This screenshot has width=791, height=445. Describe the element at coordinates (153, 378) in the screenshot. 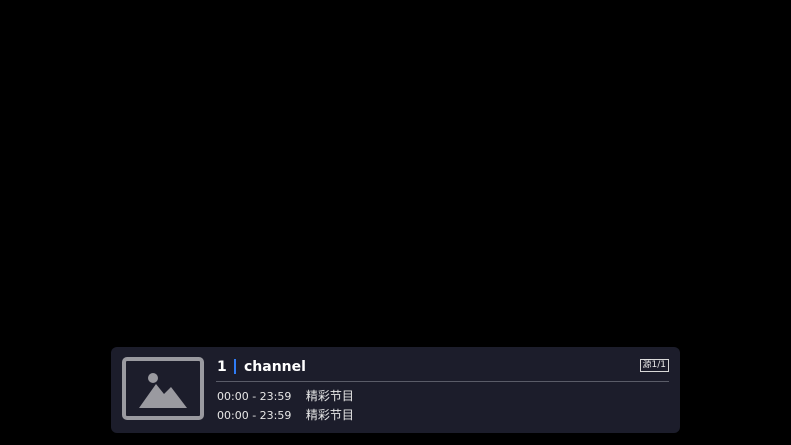

I see `placeholder-sun` at that location.